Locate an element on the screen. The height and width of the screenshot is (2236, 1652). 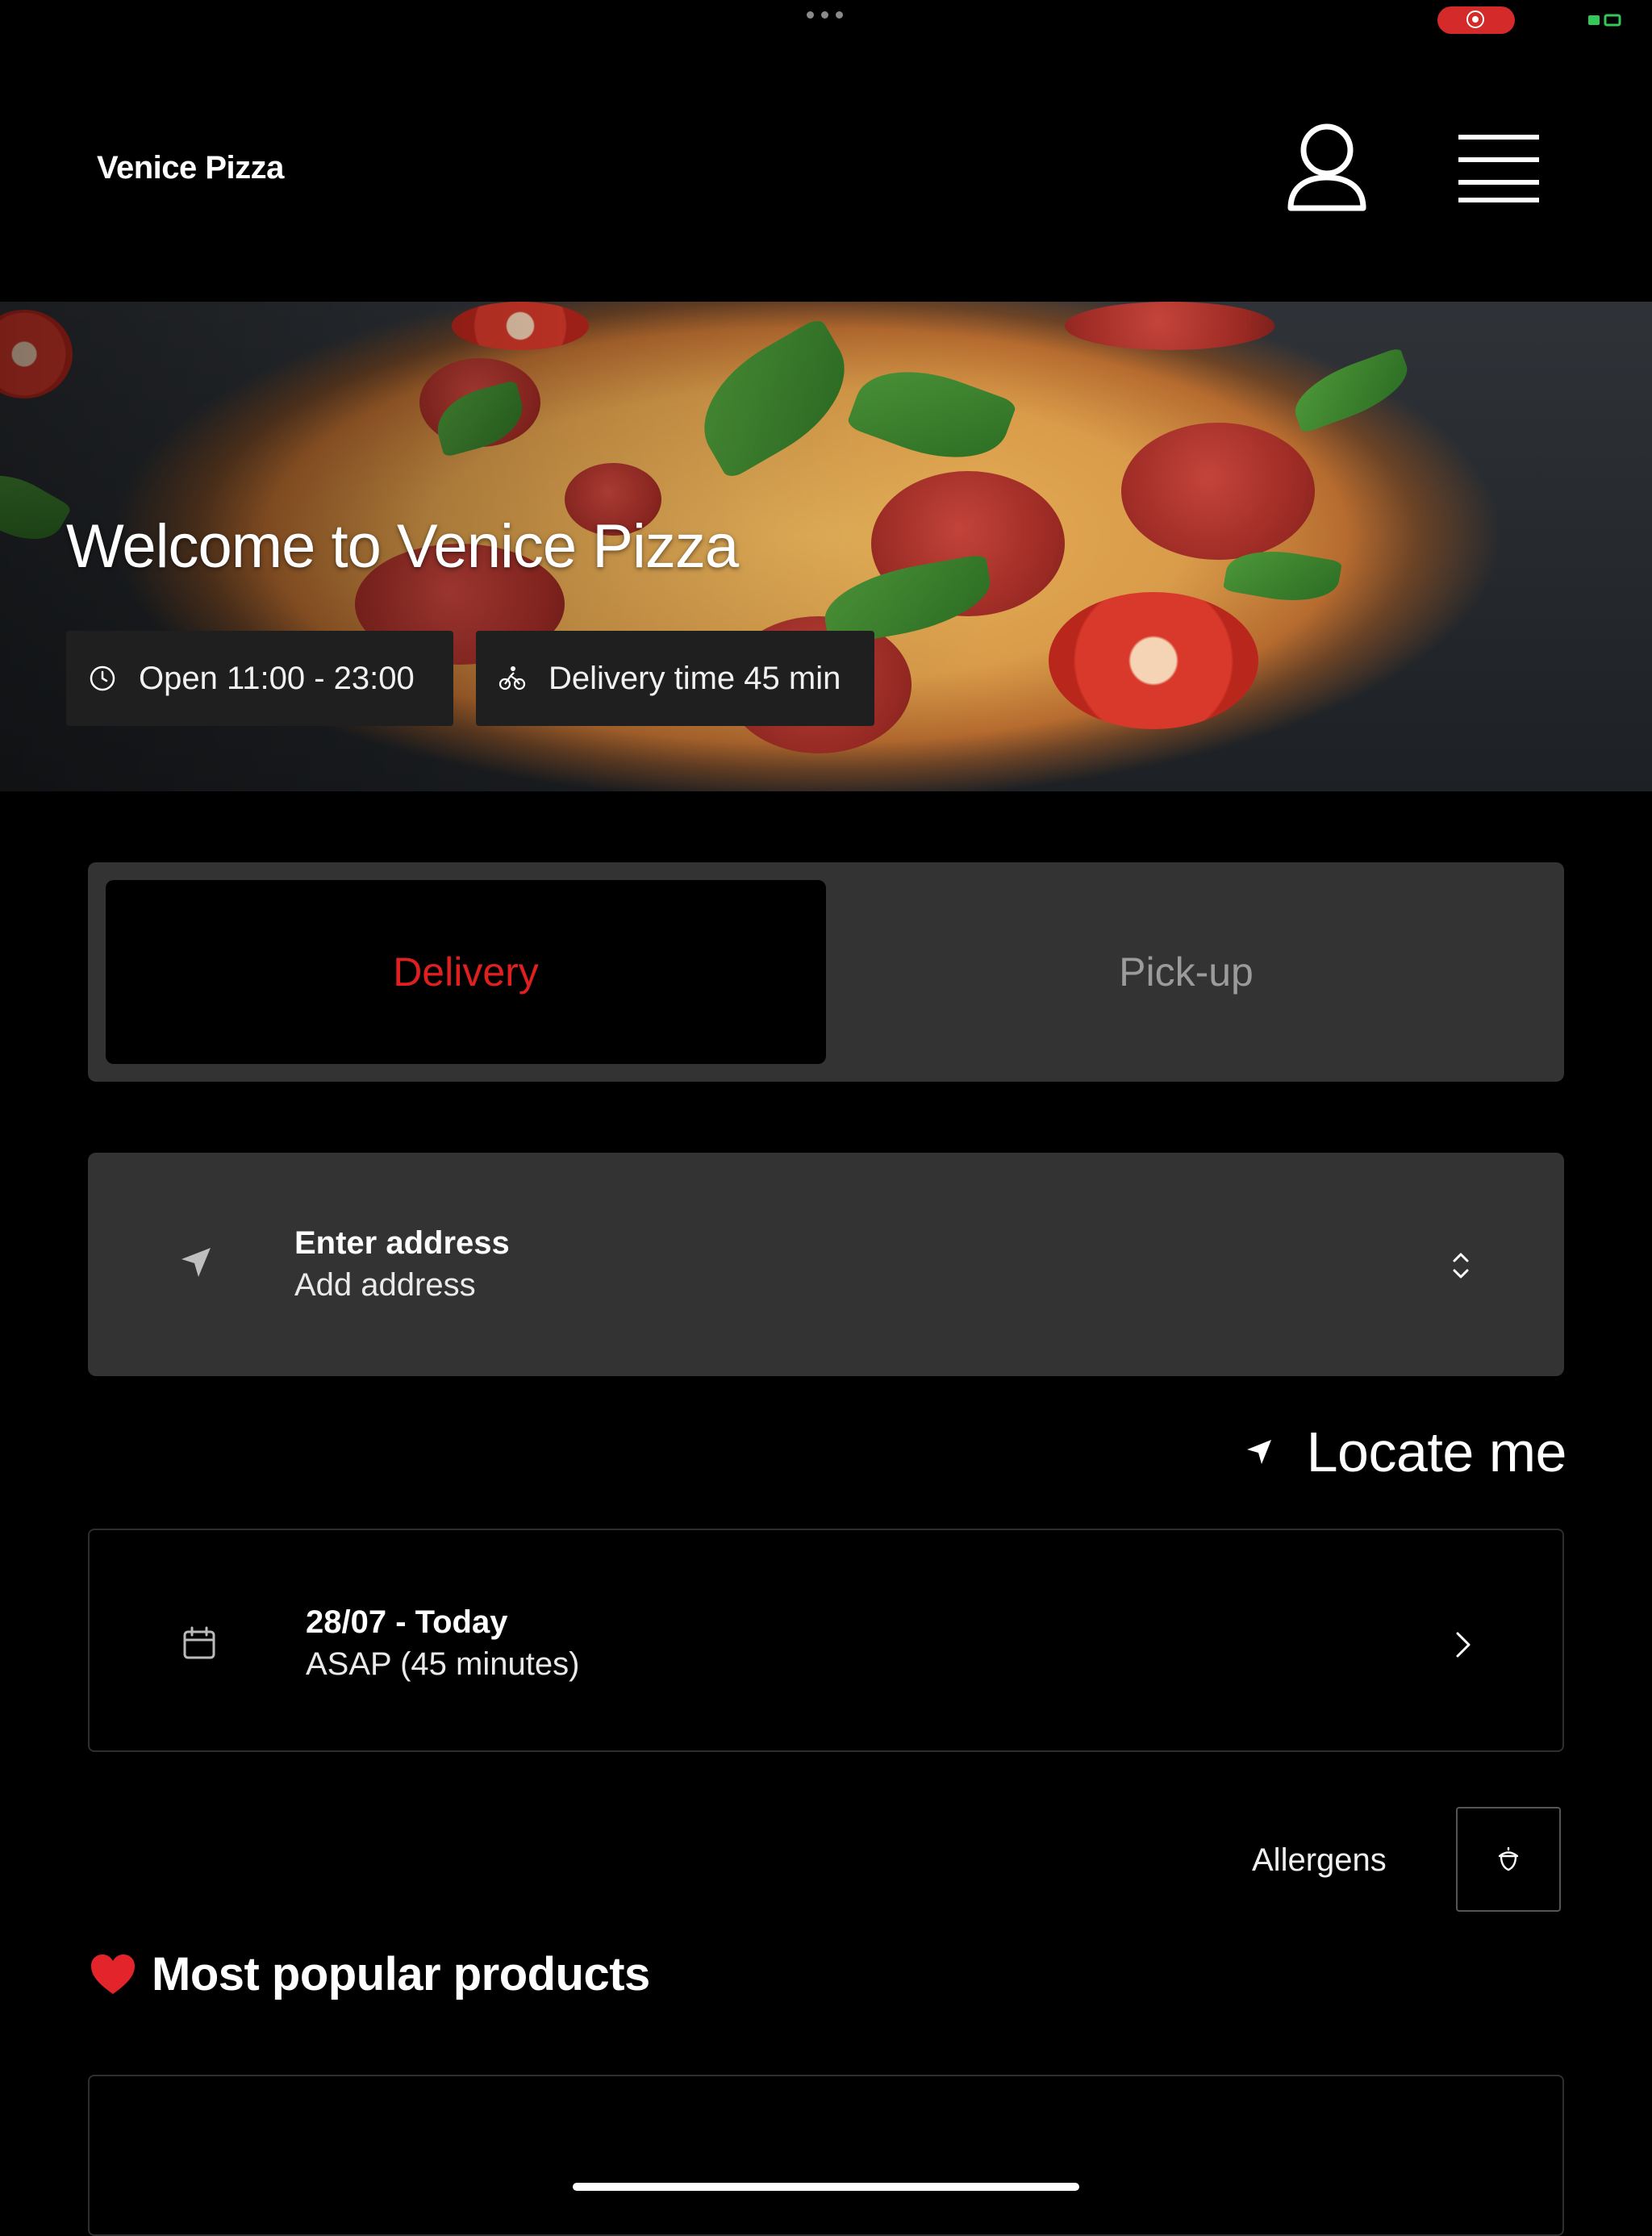
address-subtitle: Add address is located at coordinates (385, 1285).